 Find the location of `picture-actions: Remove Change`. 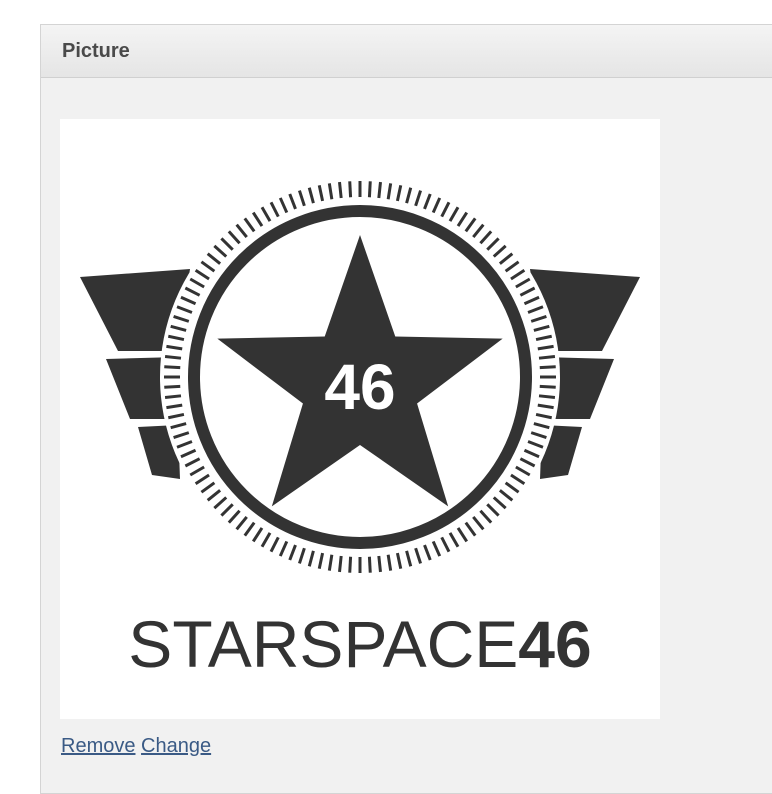

picture-actions: Remove Change is located at coordinates (136, 746).